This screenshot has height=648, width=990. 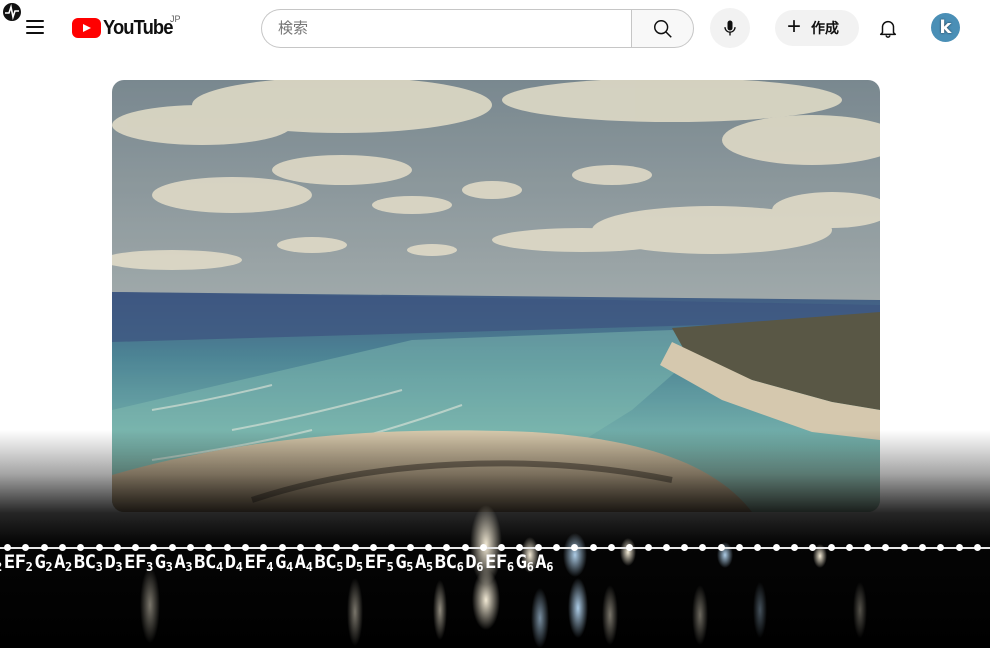 What do you see at coordinates (446, 28) in the screenshot?
I see `search-input` at bounding box center [446, 28].